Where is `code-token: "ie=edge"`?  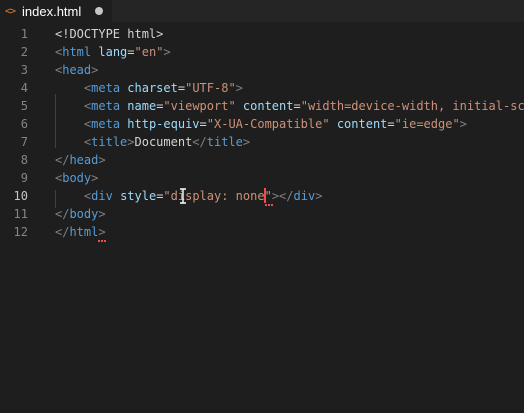 code-token: "ie=edge" is located at coordinates (427, 124).